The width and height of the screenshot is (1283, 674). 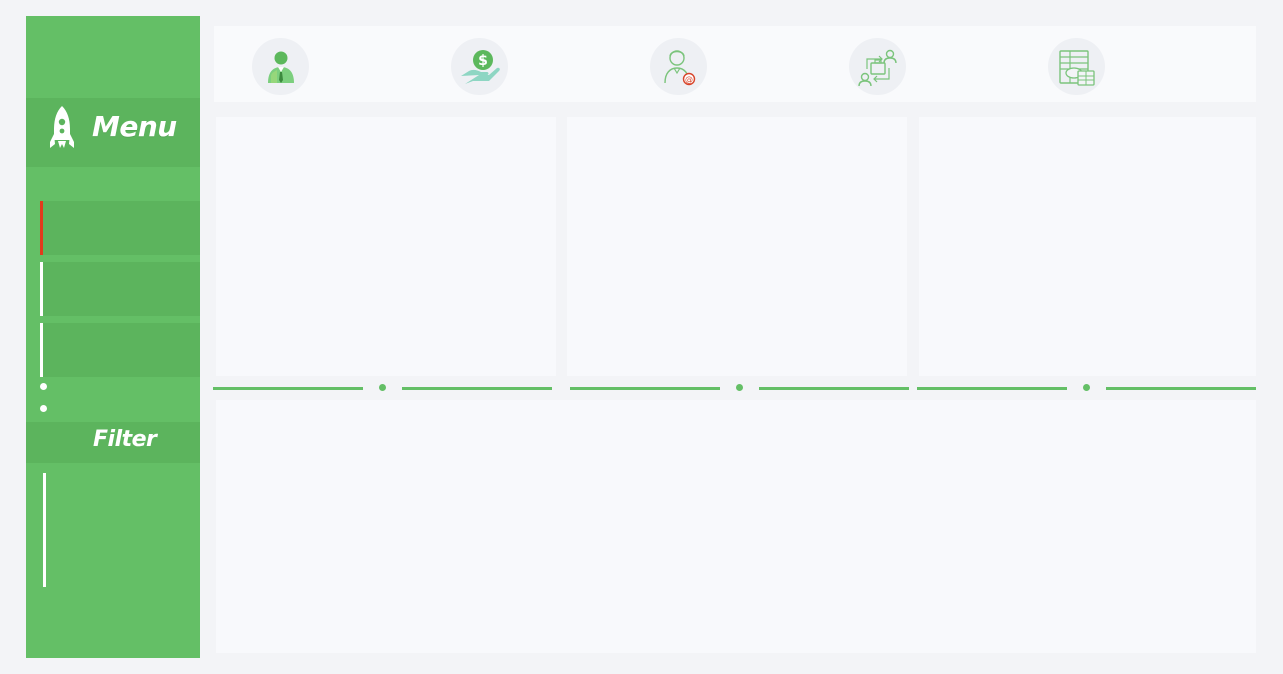 I want to click on person-icon, so click(x=280, y=67).